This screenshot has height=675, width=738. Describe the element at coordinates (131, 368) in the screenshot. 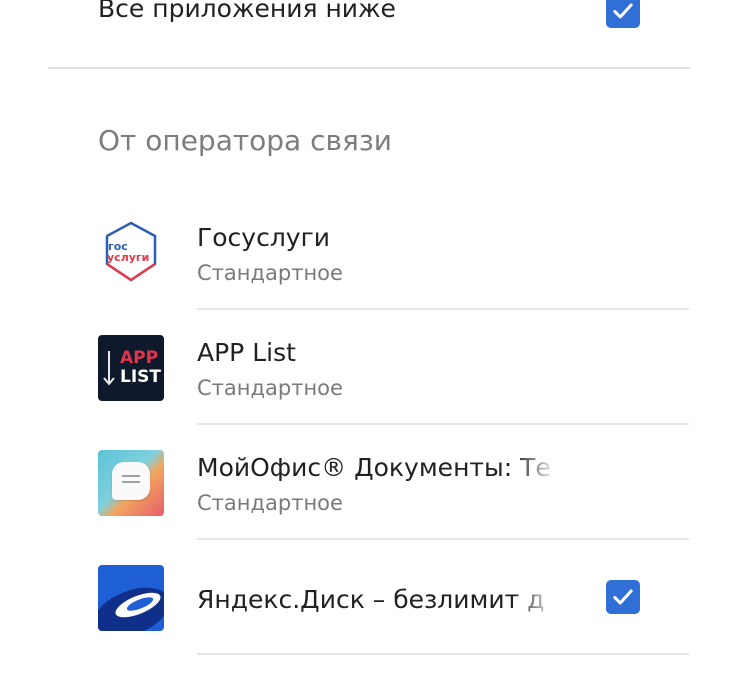

I see `app-list-icon: APP LIST` at that location.